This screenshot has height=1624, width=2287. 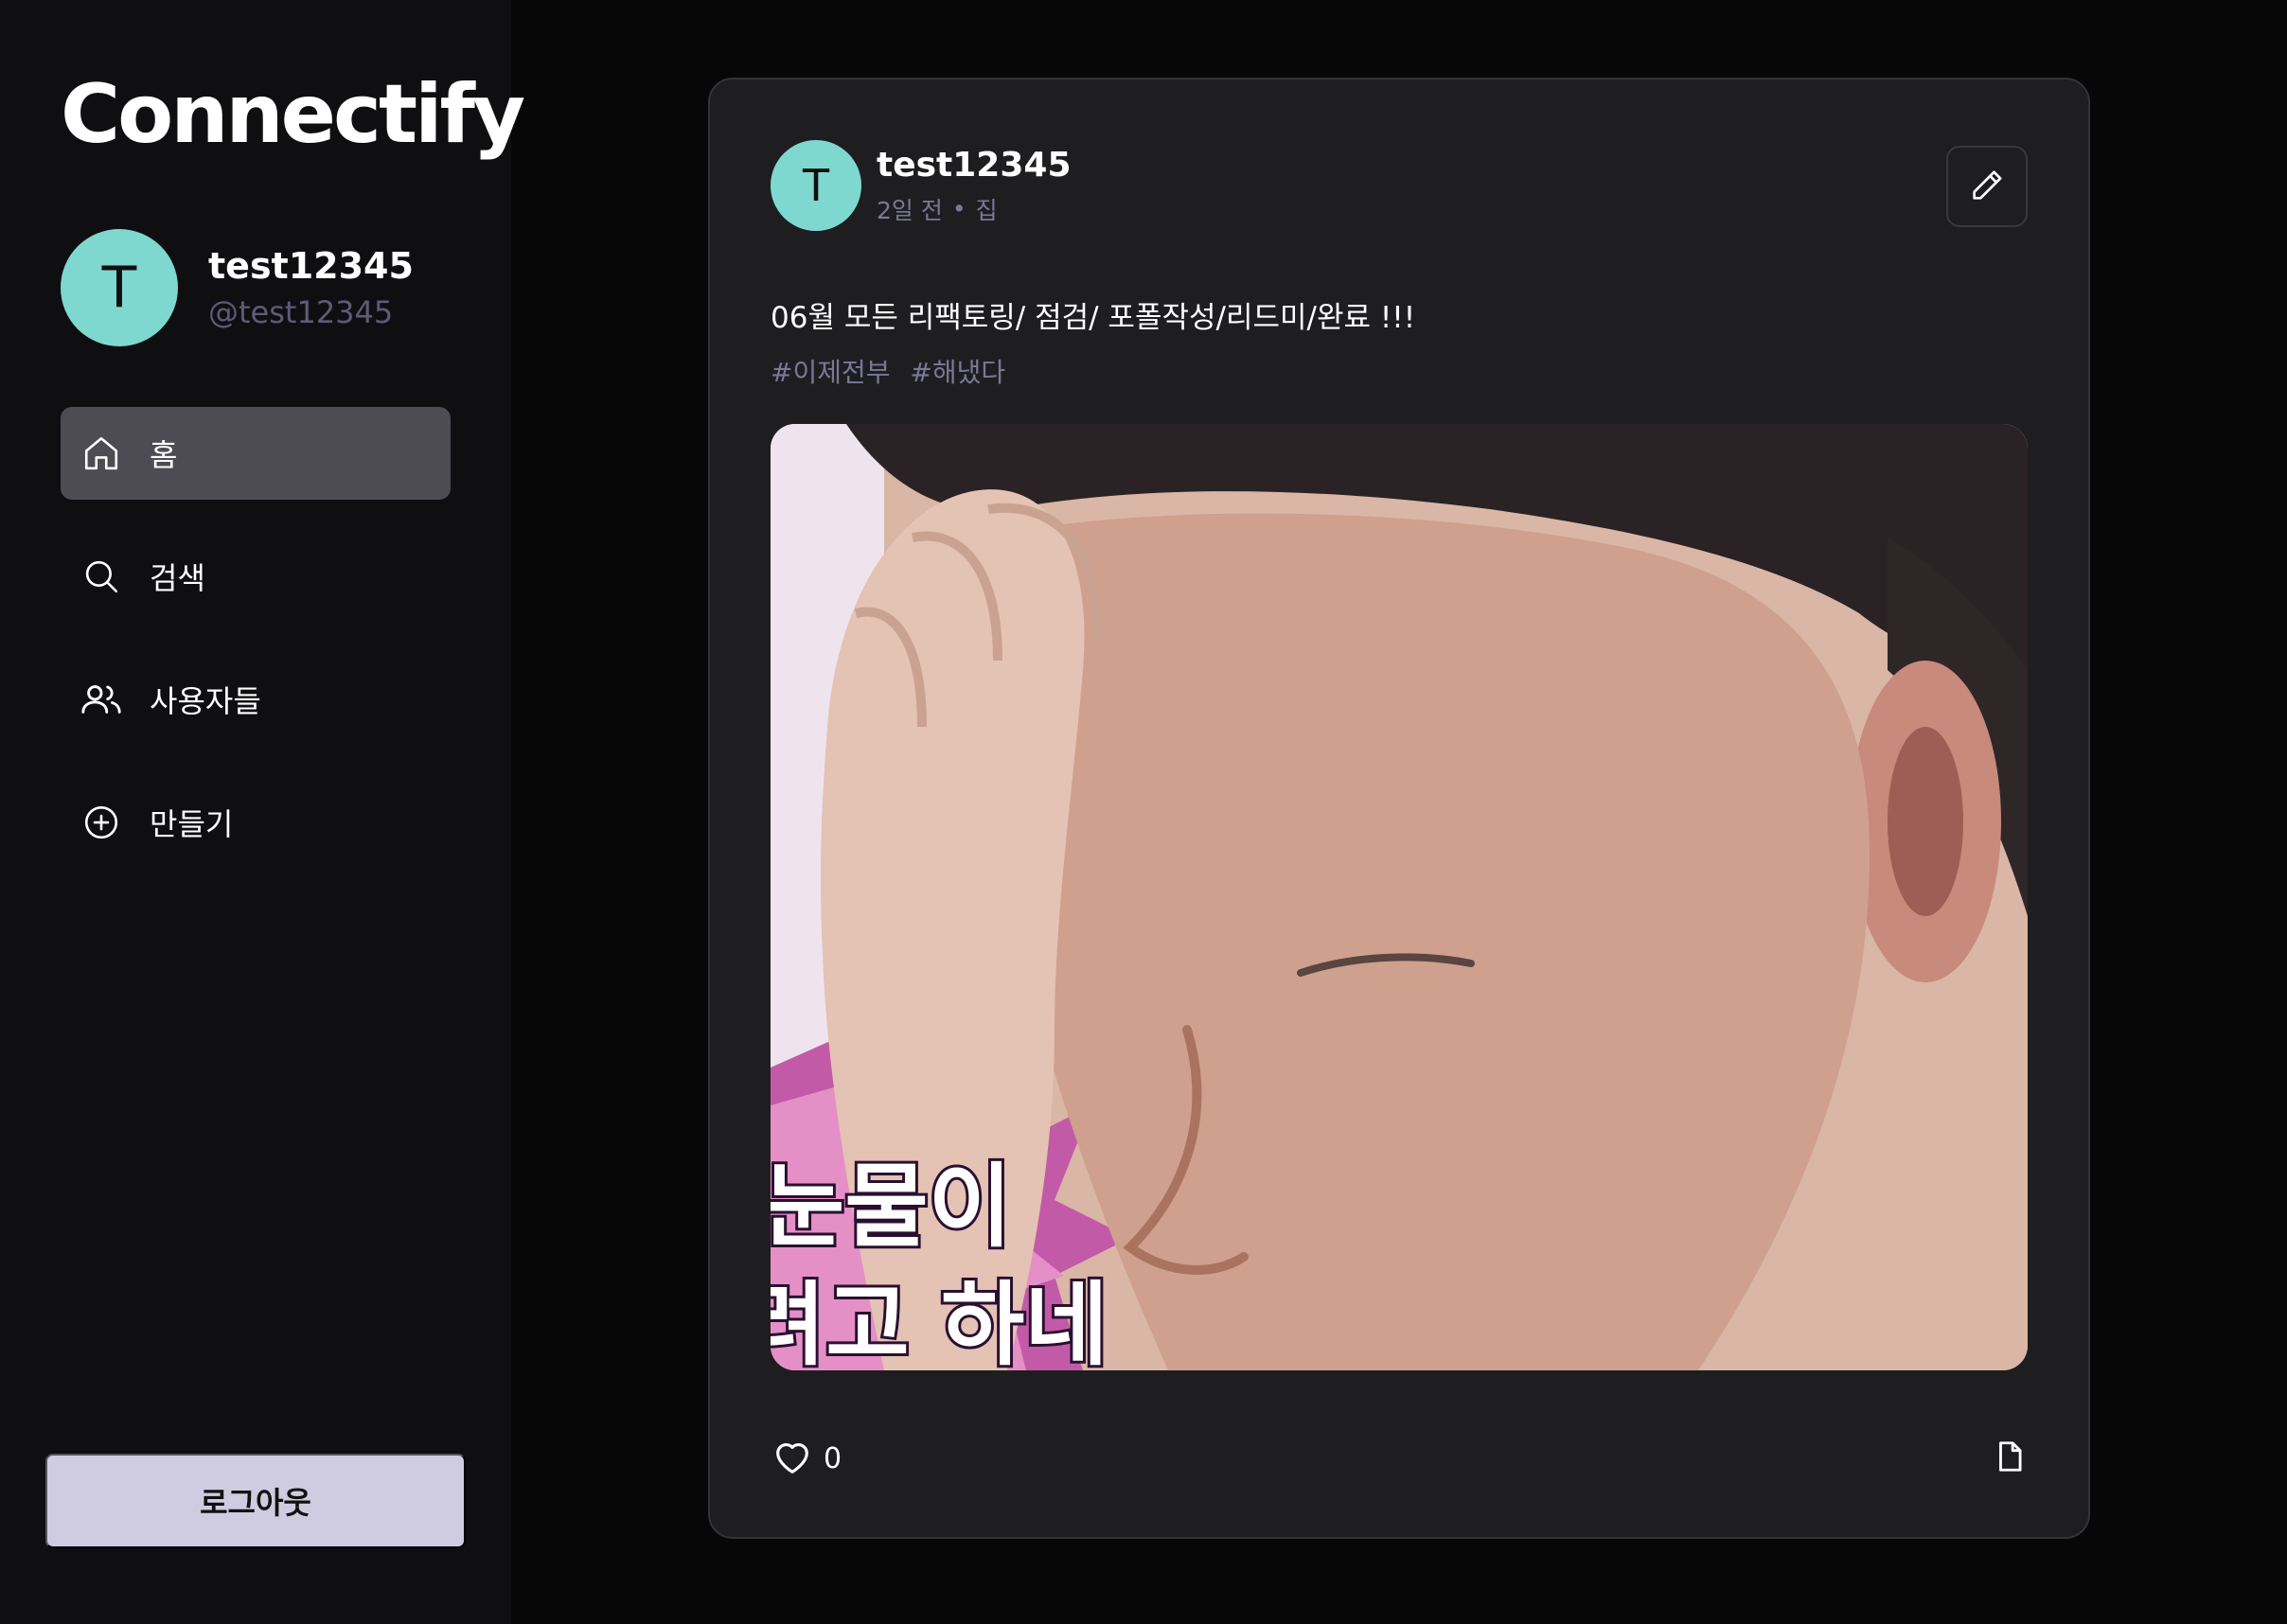 I want to click on profile-summary: T test12345 @test12345, so click(x=237, y=288).